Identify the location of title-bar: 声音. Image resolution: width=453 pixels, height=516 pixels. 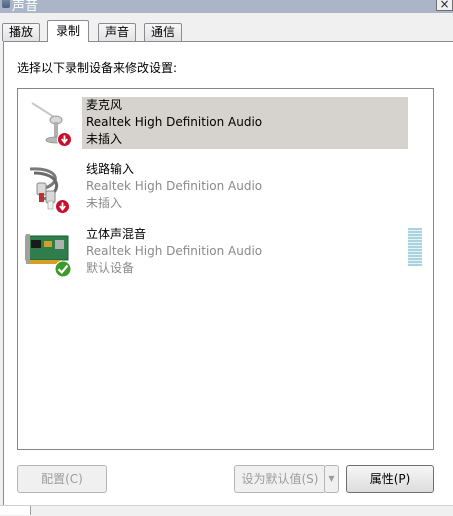
(226, 6).